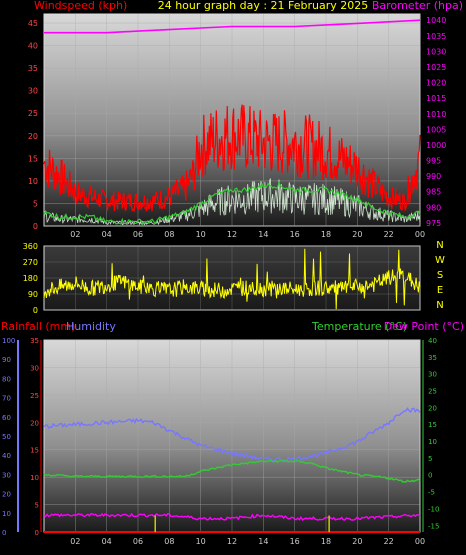 This screenshot has height=555, width=466. I want to click on y-tick-label: 990, so click(433, 176).